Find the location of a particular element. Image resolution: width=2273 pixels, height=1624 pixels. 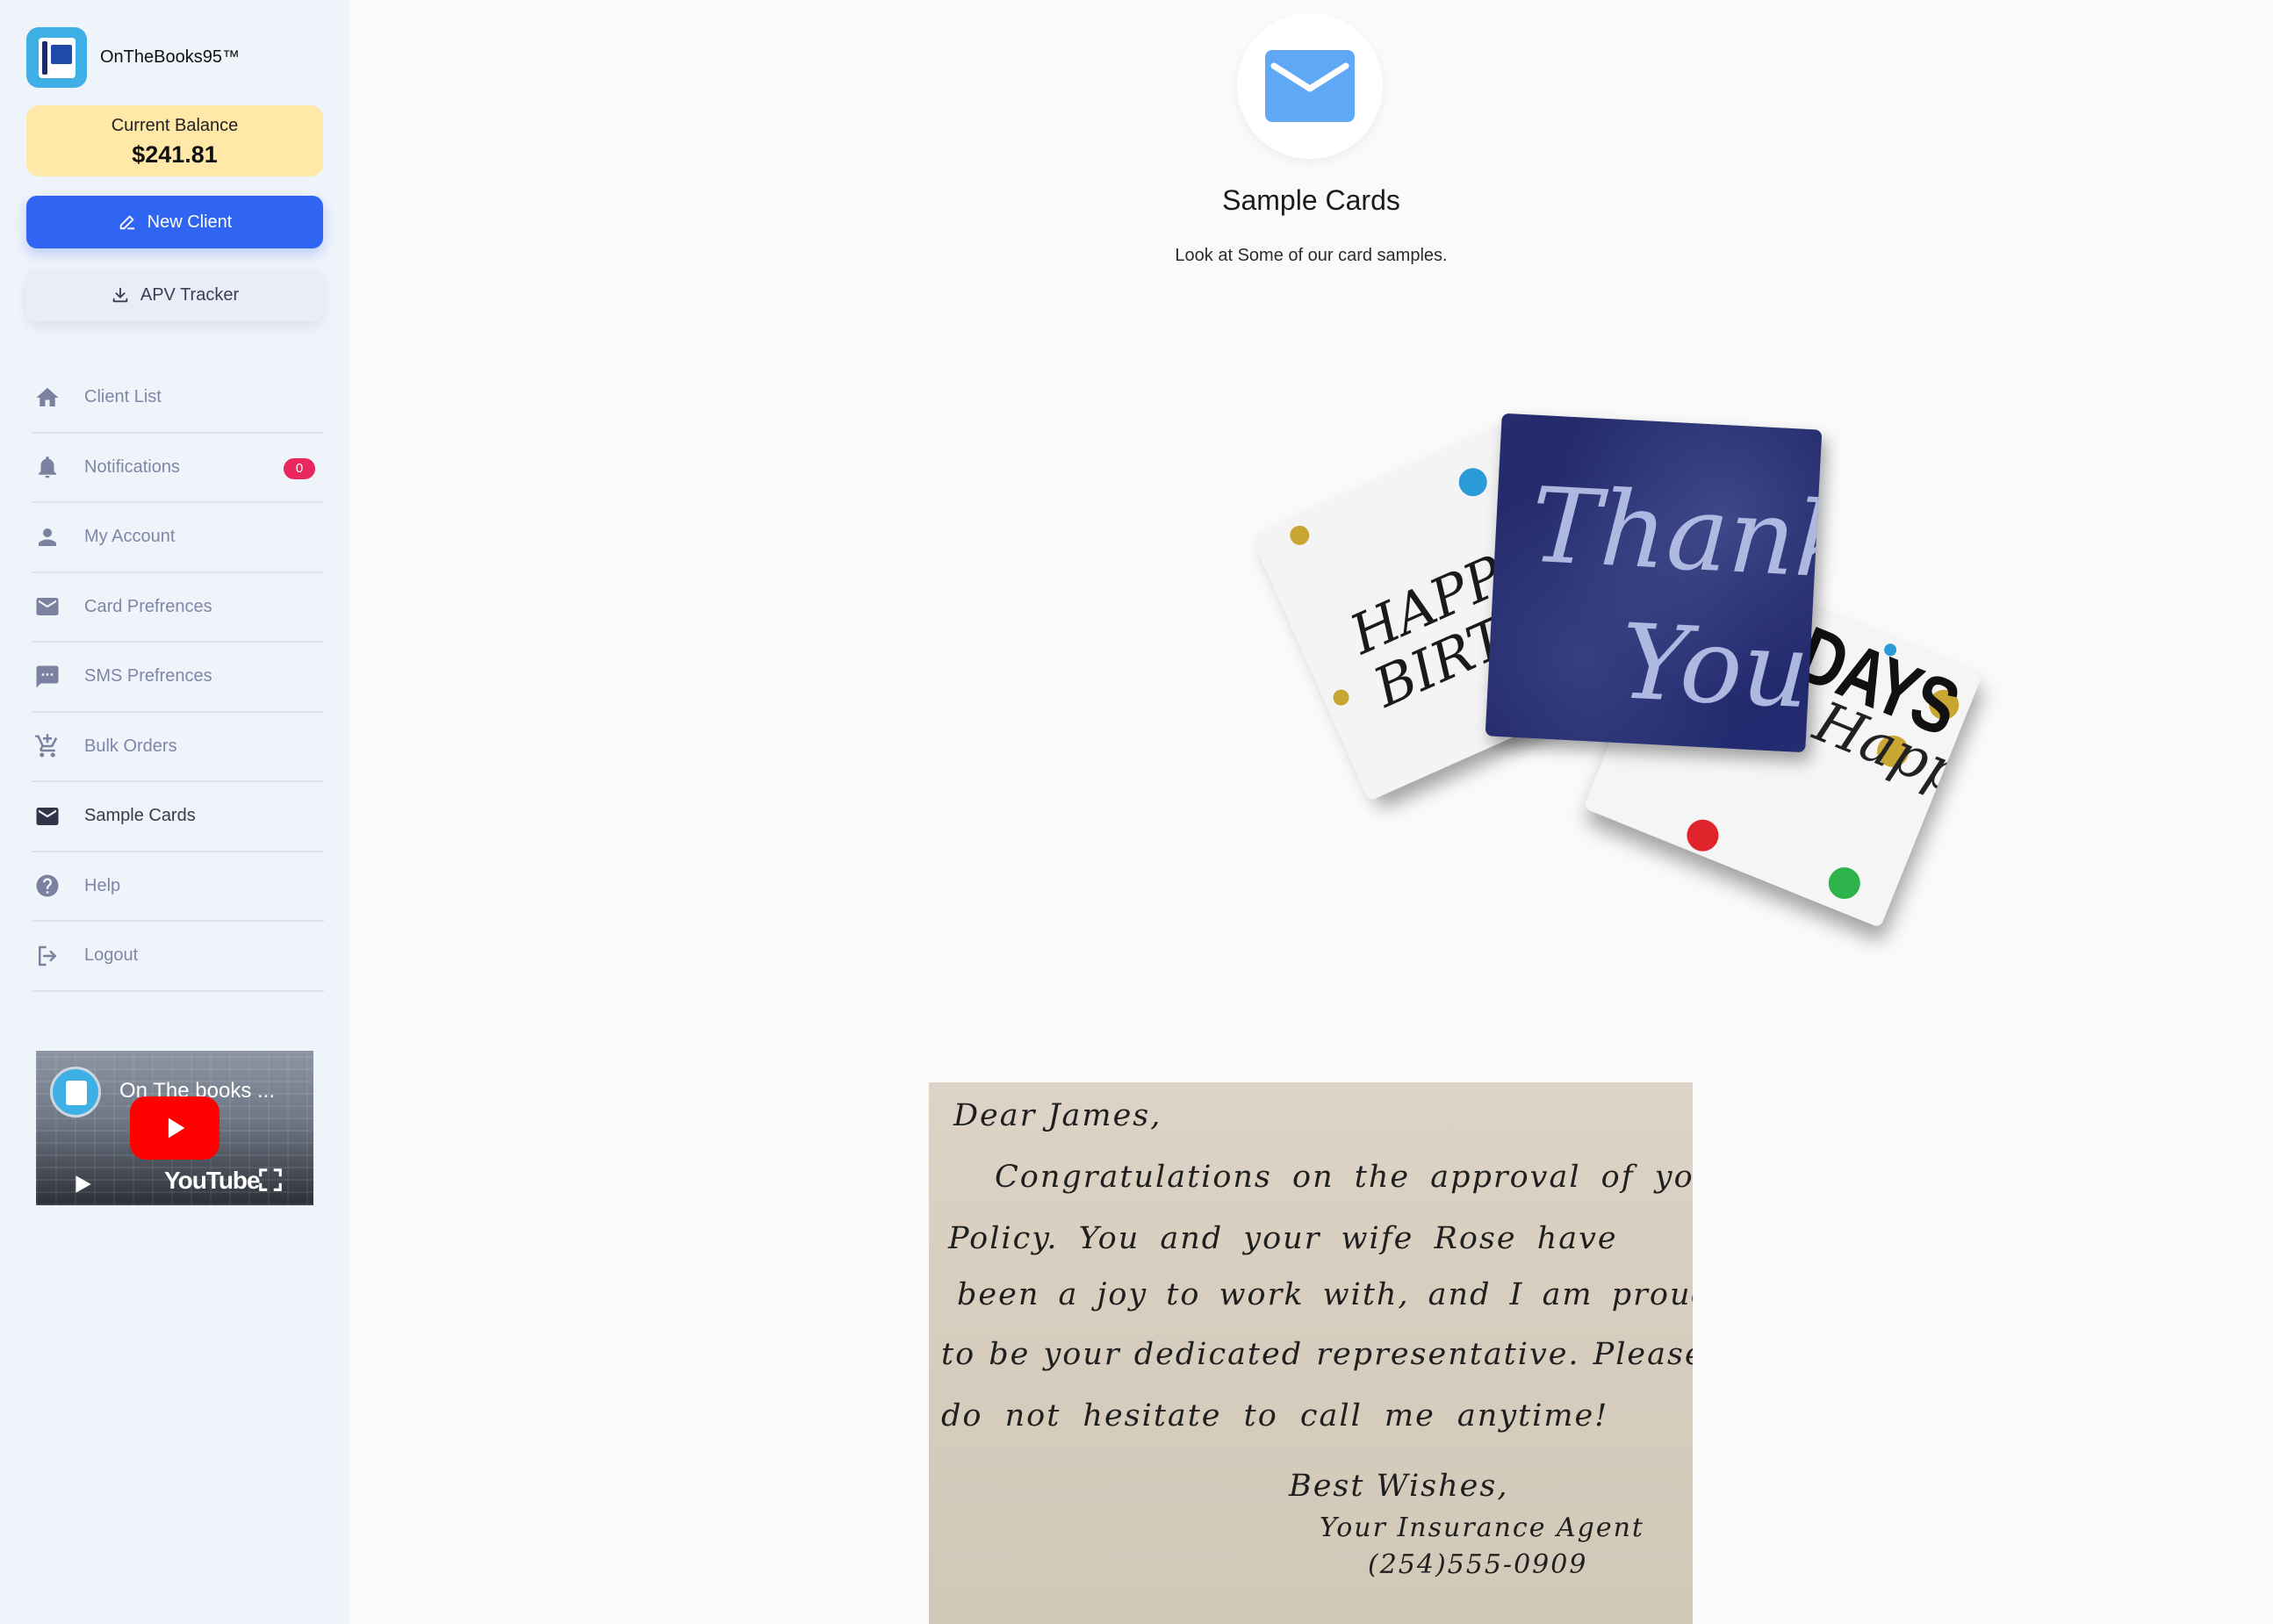

youtube-play-button is located at coordinates (174, 1128).